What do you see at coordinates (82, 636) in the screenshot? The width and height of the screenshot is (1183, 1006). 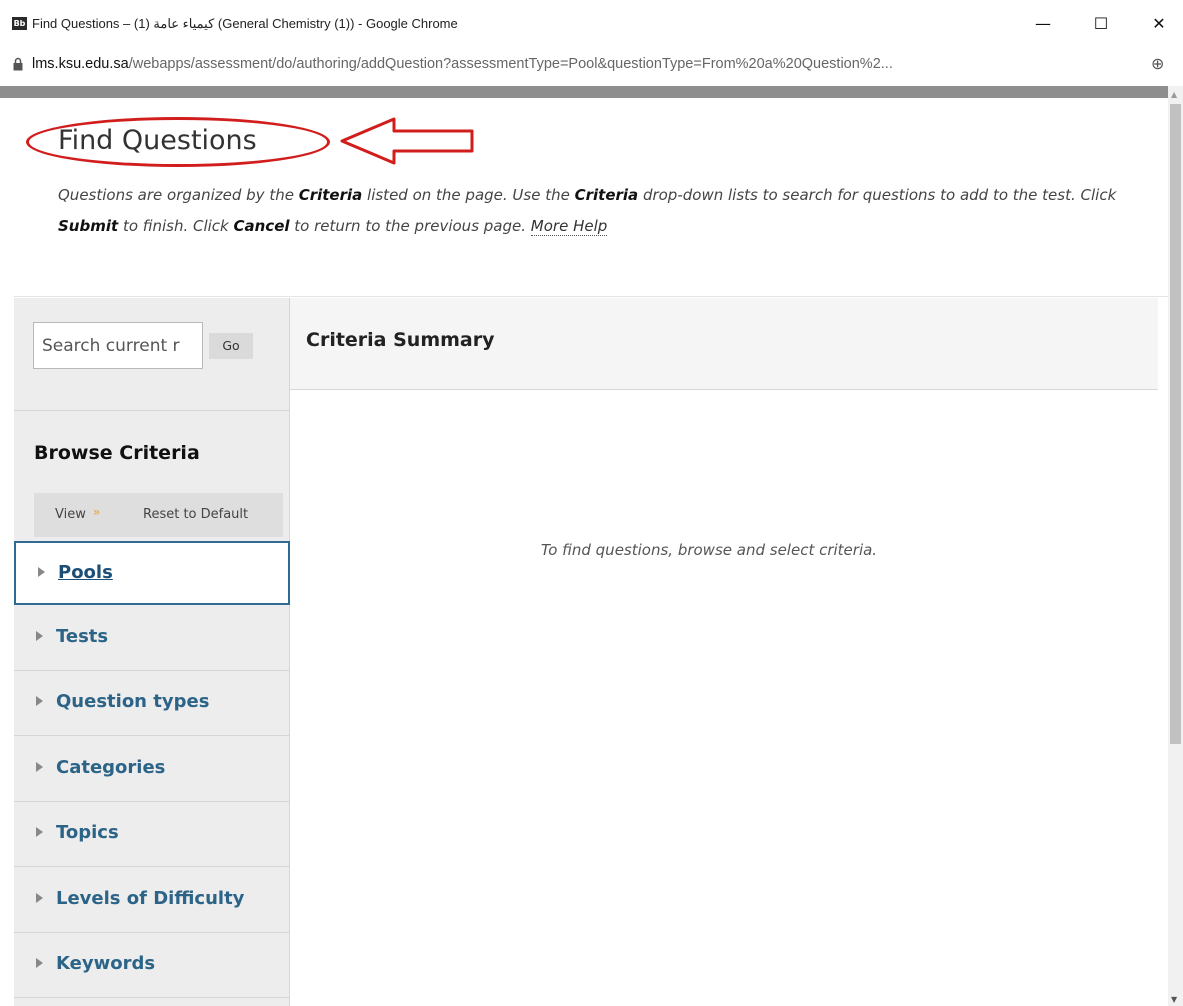 I see `criteria-item-label: Tests` at bounding box center [82, 636].